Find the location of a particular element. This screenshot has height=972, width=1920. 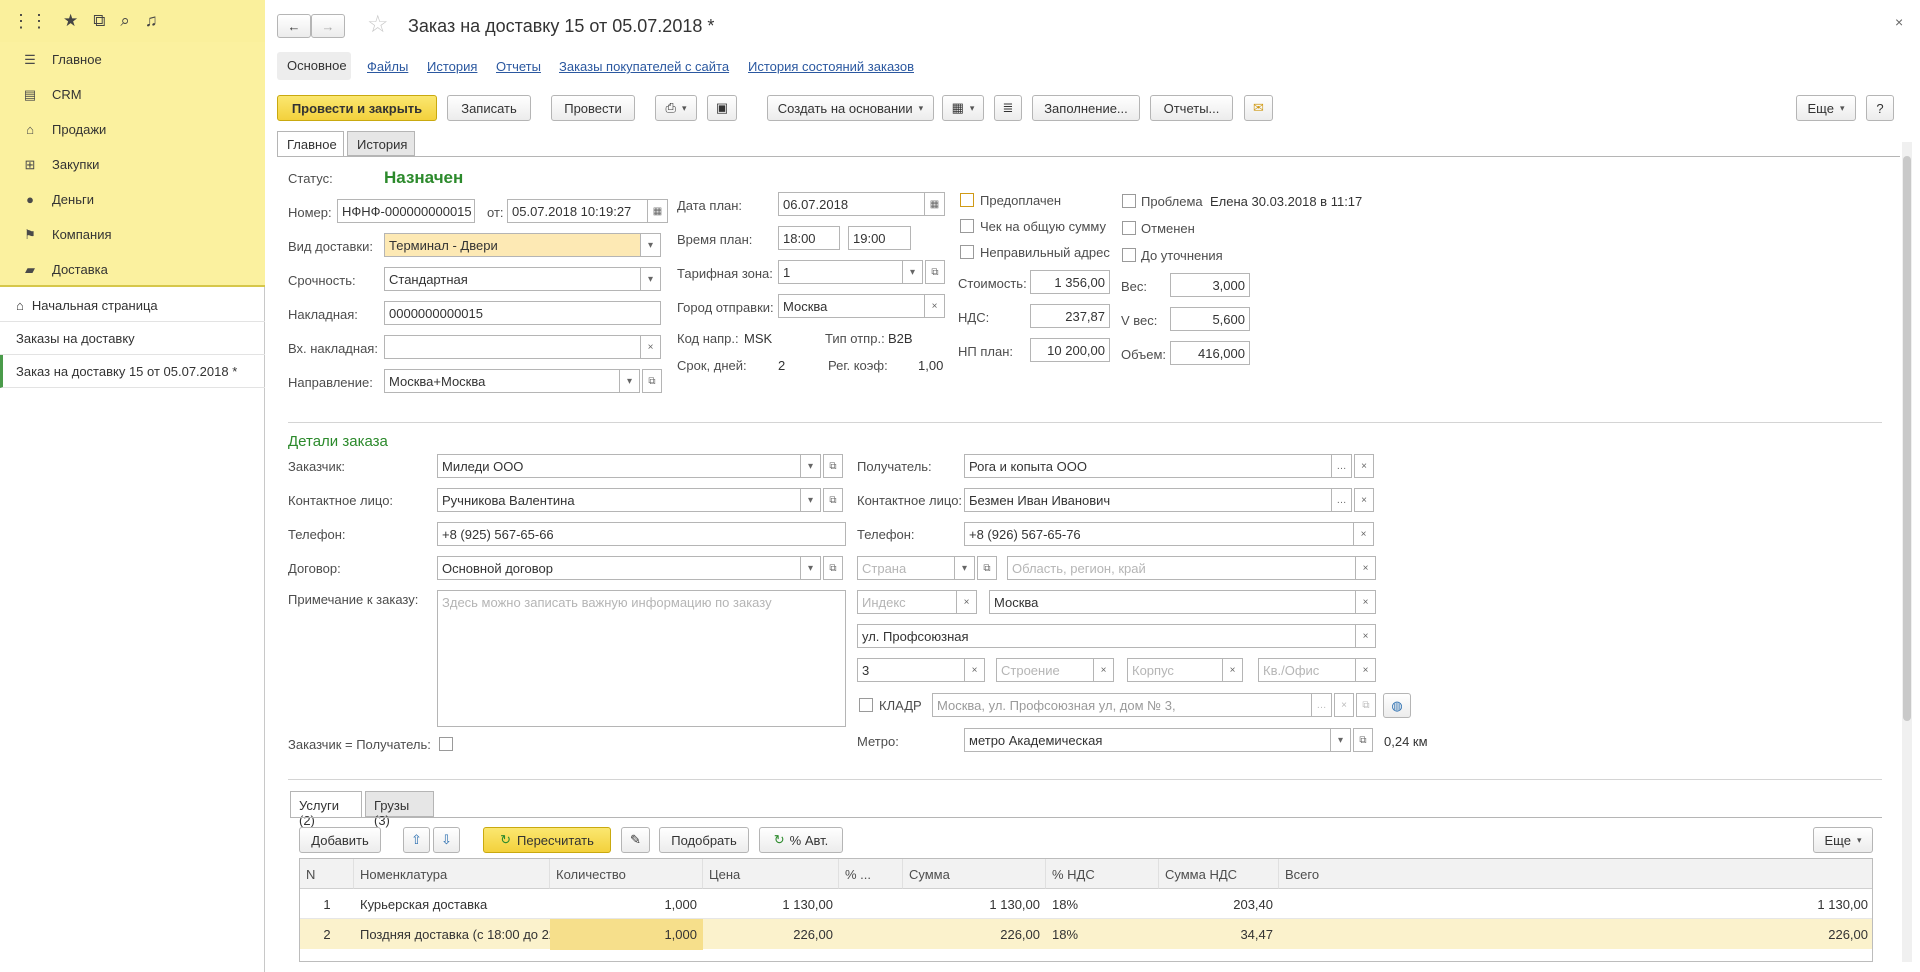

recalc-button: ↻ Пересчитать is located at coordinates (547, 840).